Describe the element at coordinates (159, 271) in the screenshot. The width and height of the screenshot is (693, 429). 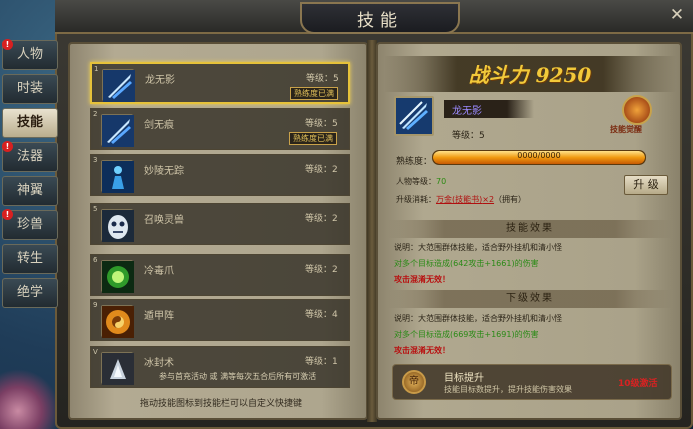
I see `skill-name: 冷毒爪` at that location.